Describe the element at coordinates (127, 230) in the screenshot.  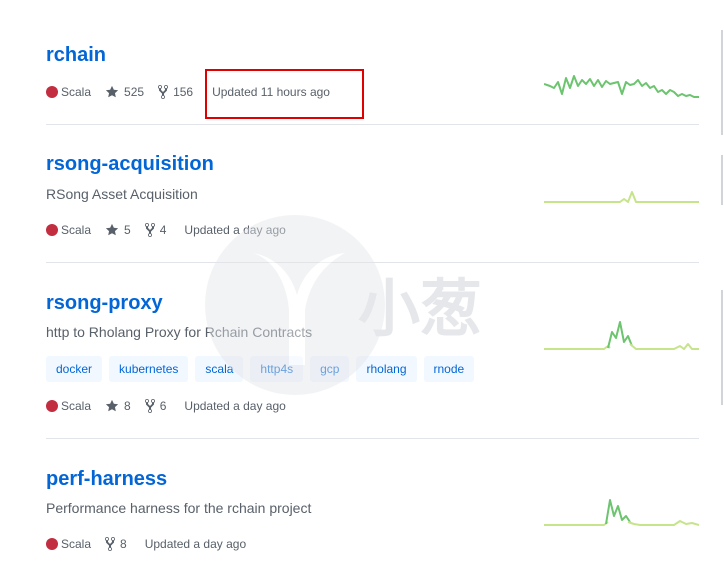
I see `stars-count: 5` at that location.